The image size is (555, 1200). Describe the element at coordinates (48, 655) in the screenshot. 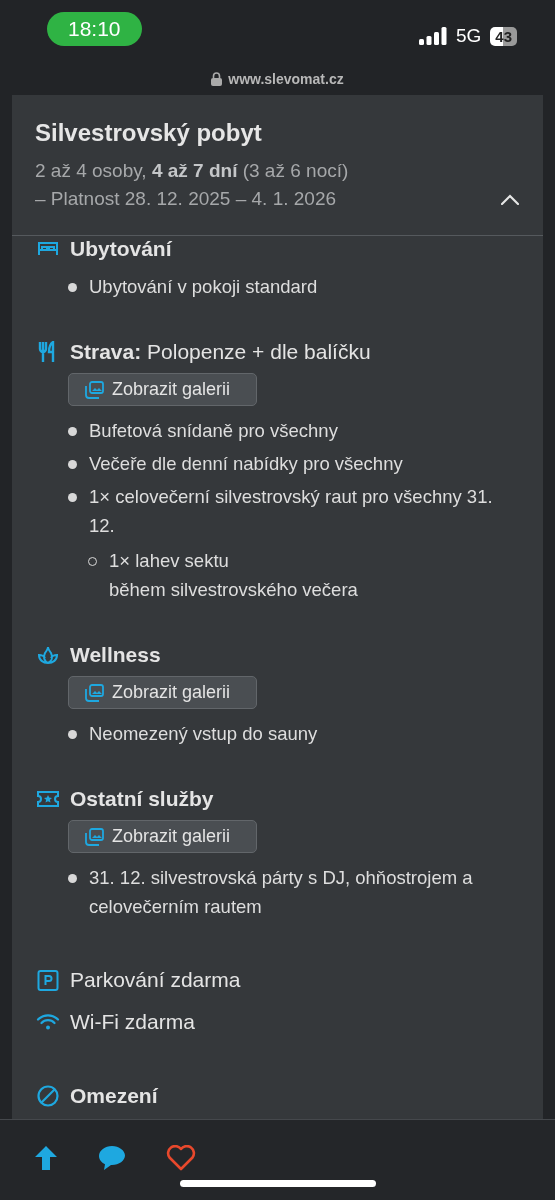

I see `lotus-icon` at that location.